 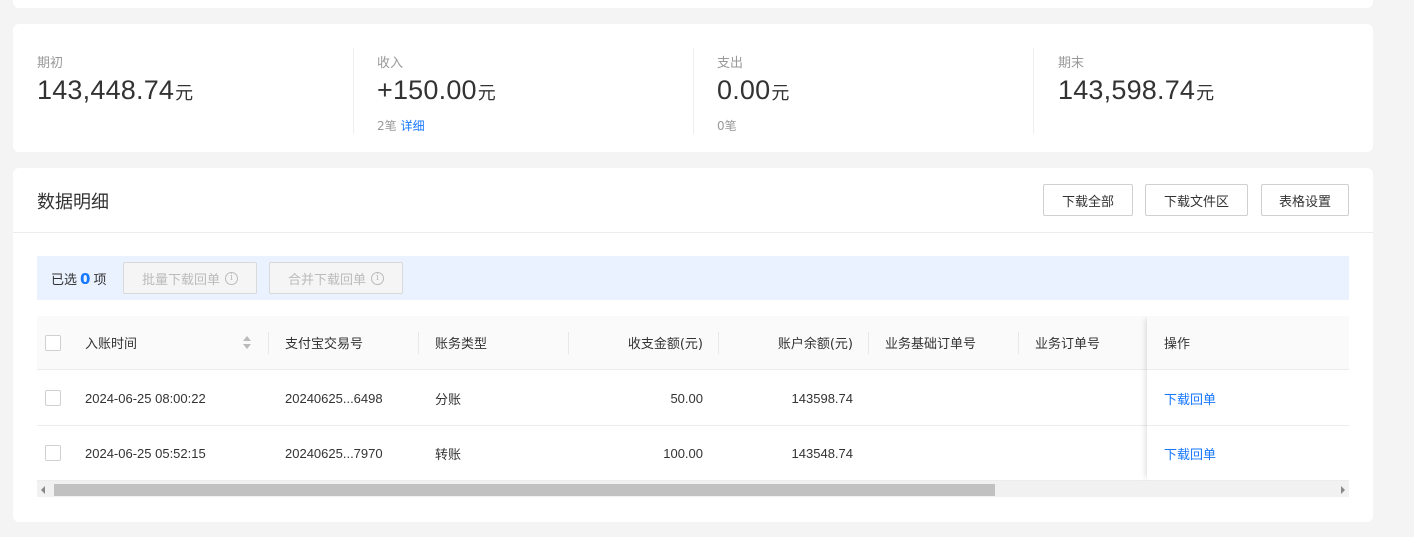 What do you see at coordinates (822, 398) in the screenshot?
I see `row-balance: 143598.74` at bounding box center [822, 398].